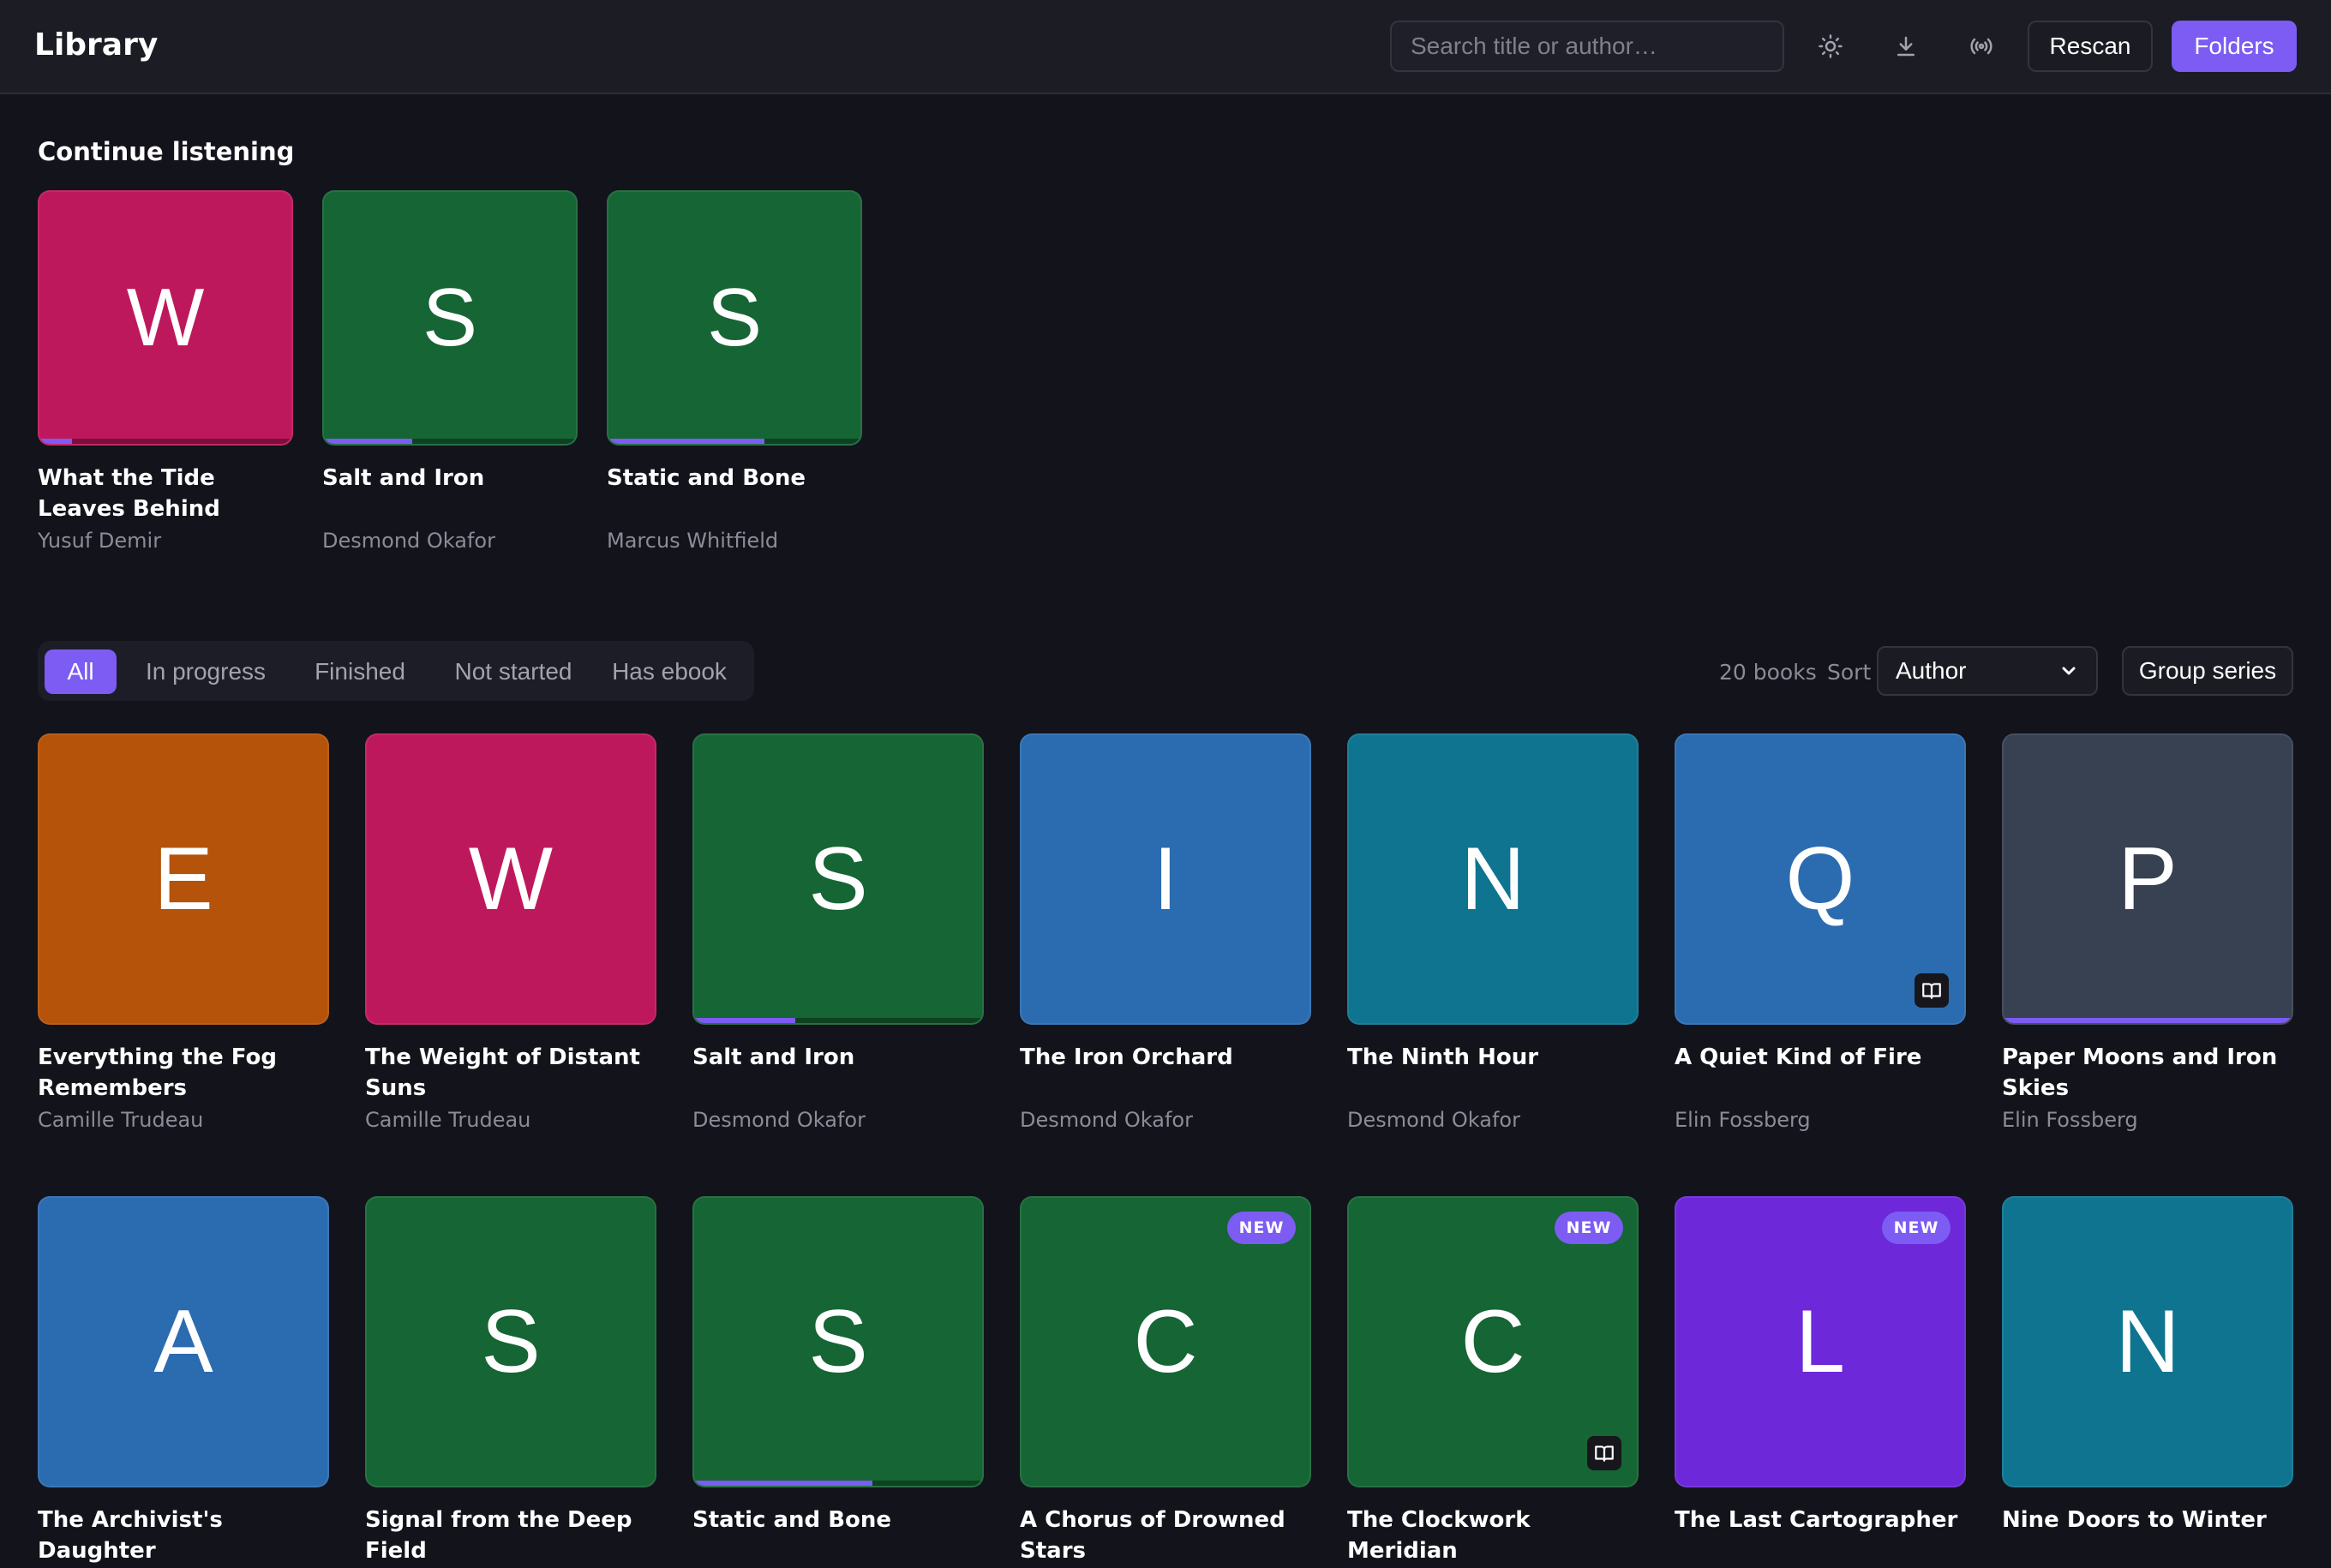 Image resolution: width=2331 pixels, height=1568 pixels. I want to click on book-card: A The Archivist's Daughter, so click(183, 1382).